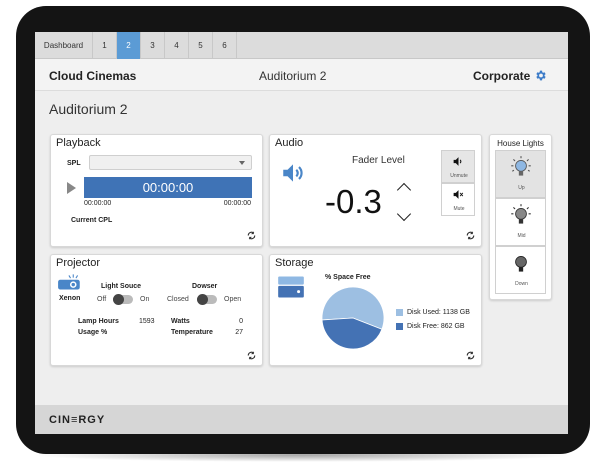 The image size is (605, 467). Describe the element at coordinates (93, 76) in the screenshot. I see `brand-name: Cloud Cinemas` at that location.